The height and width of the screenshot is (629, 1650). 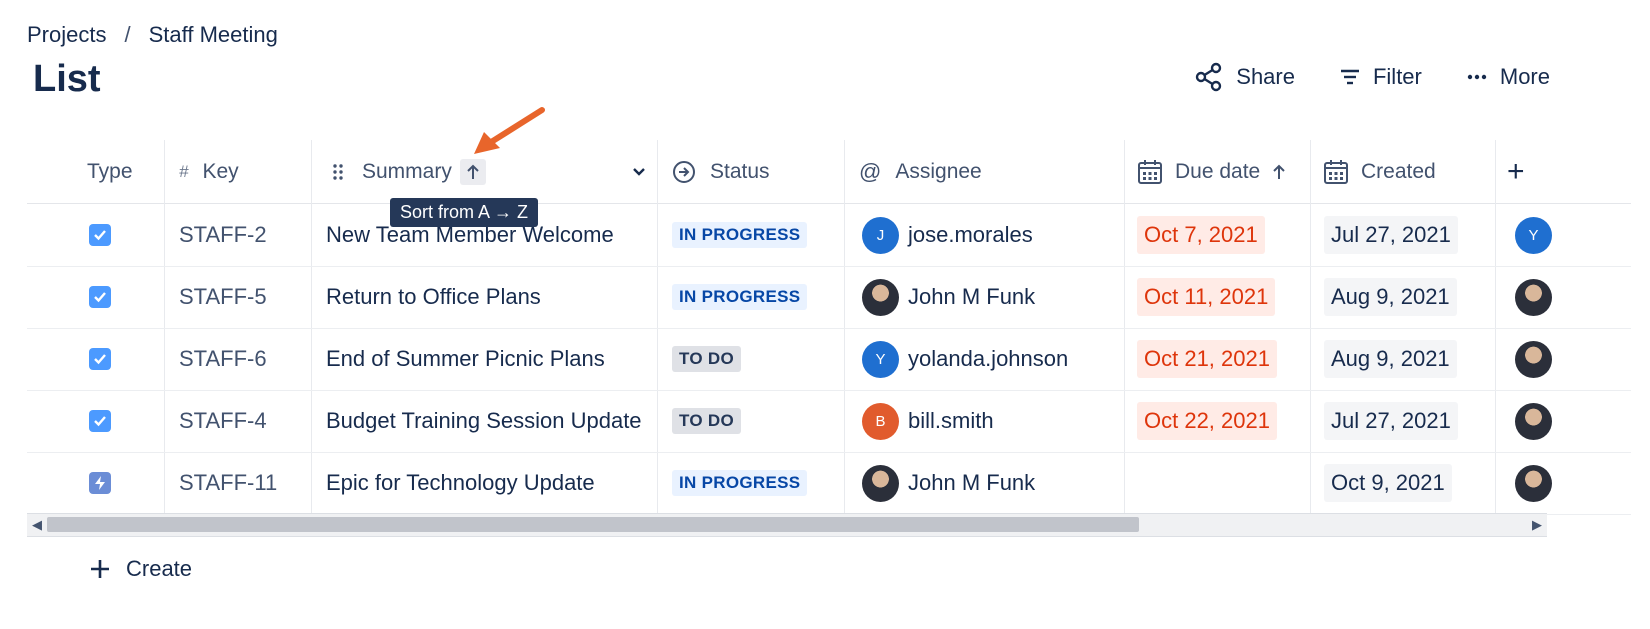 I want to click on due-date-cell: Oct 11, 2021, so click(x=1206, y=297).